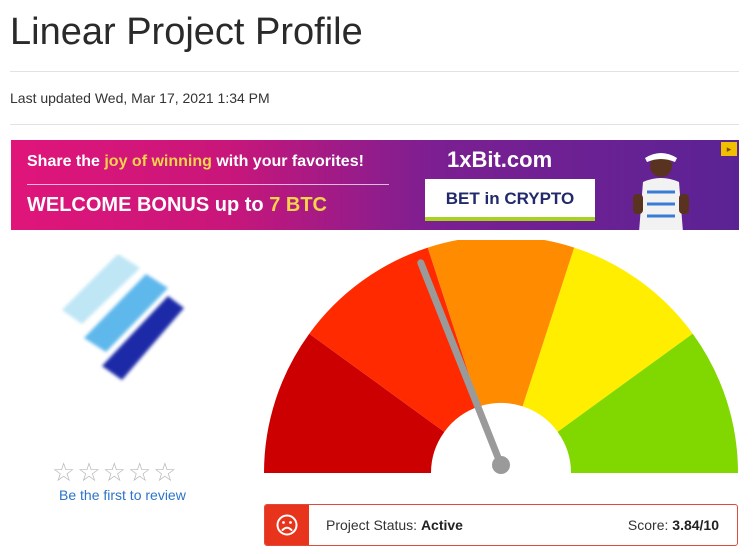 This screenshot has width=753, height=554. I want to click on last-updated: Last updated Wed, Mar 17, 2021 1:34 PM, so click(140, 98).